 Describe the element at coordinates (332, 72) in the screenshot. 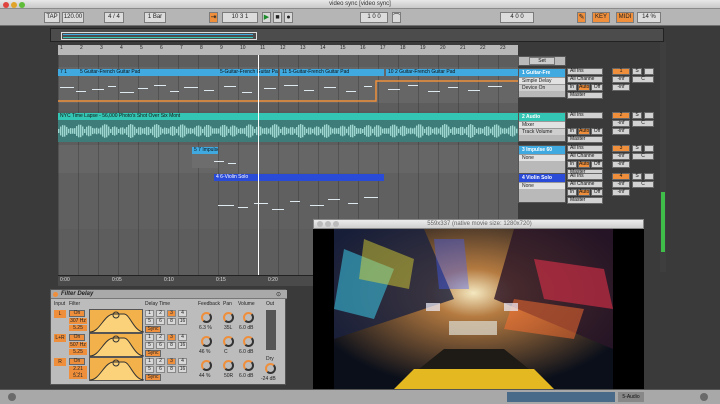

I see `clip: 11 5-Guitar-French Guitar Pad` at that location.